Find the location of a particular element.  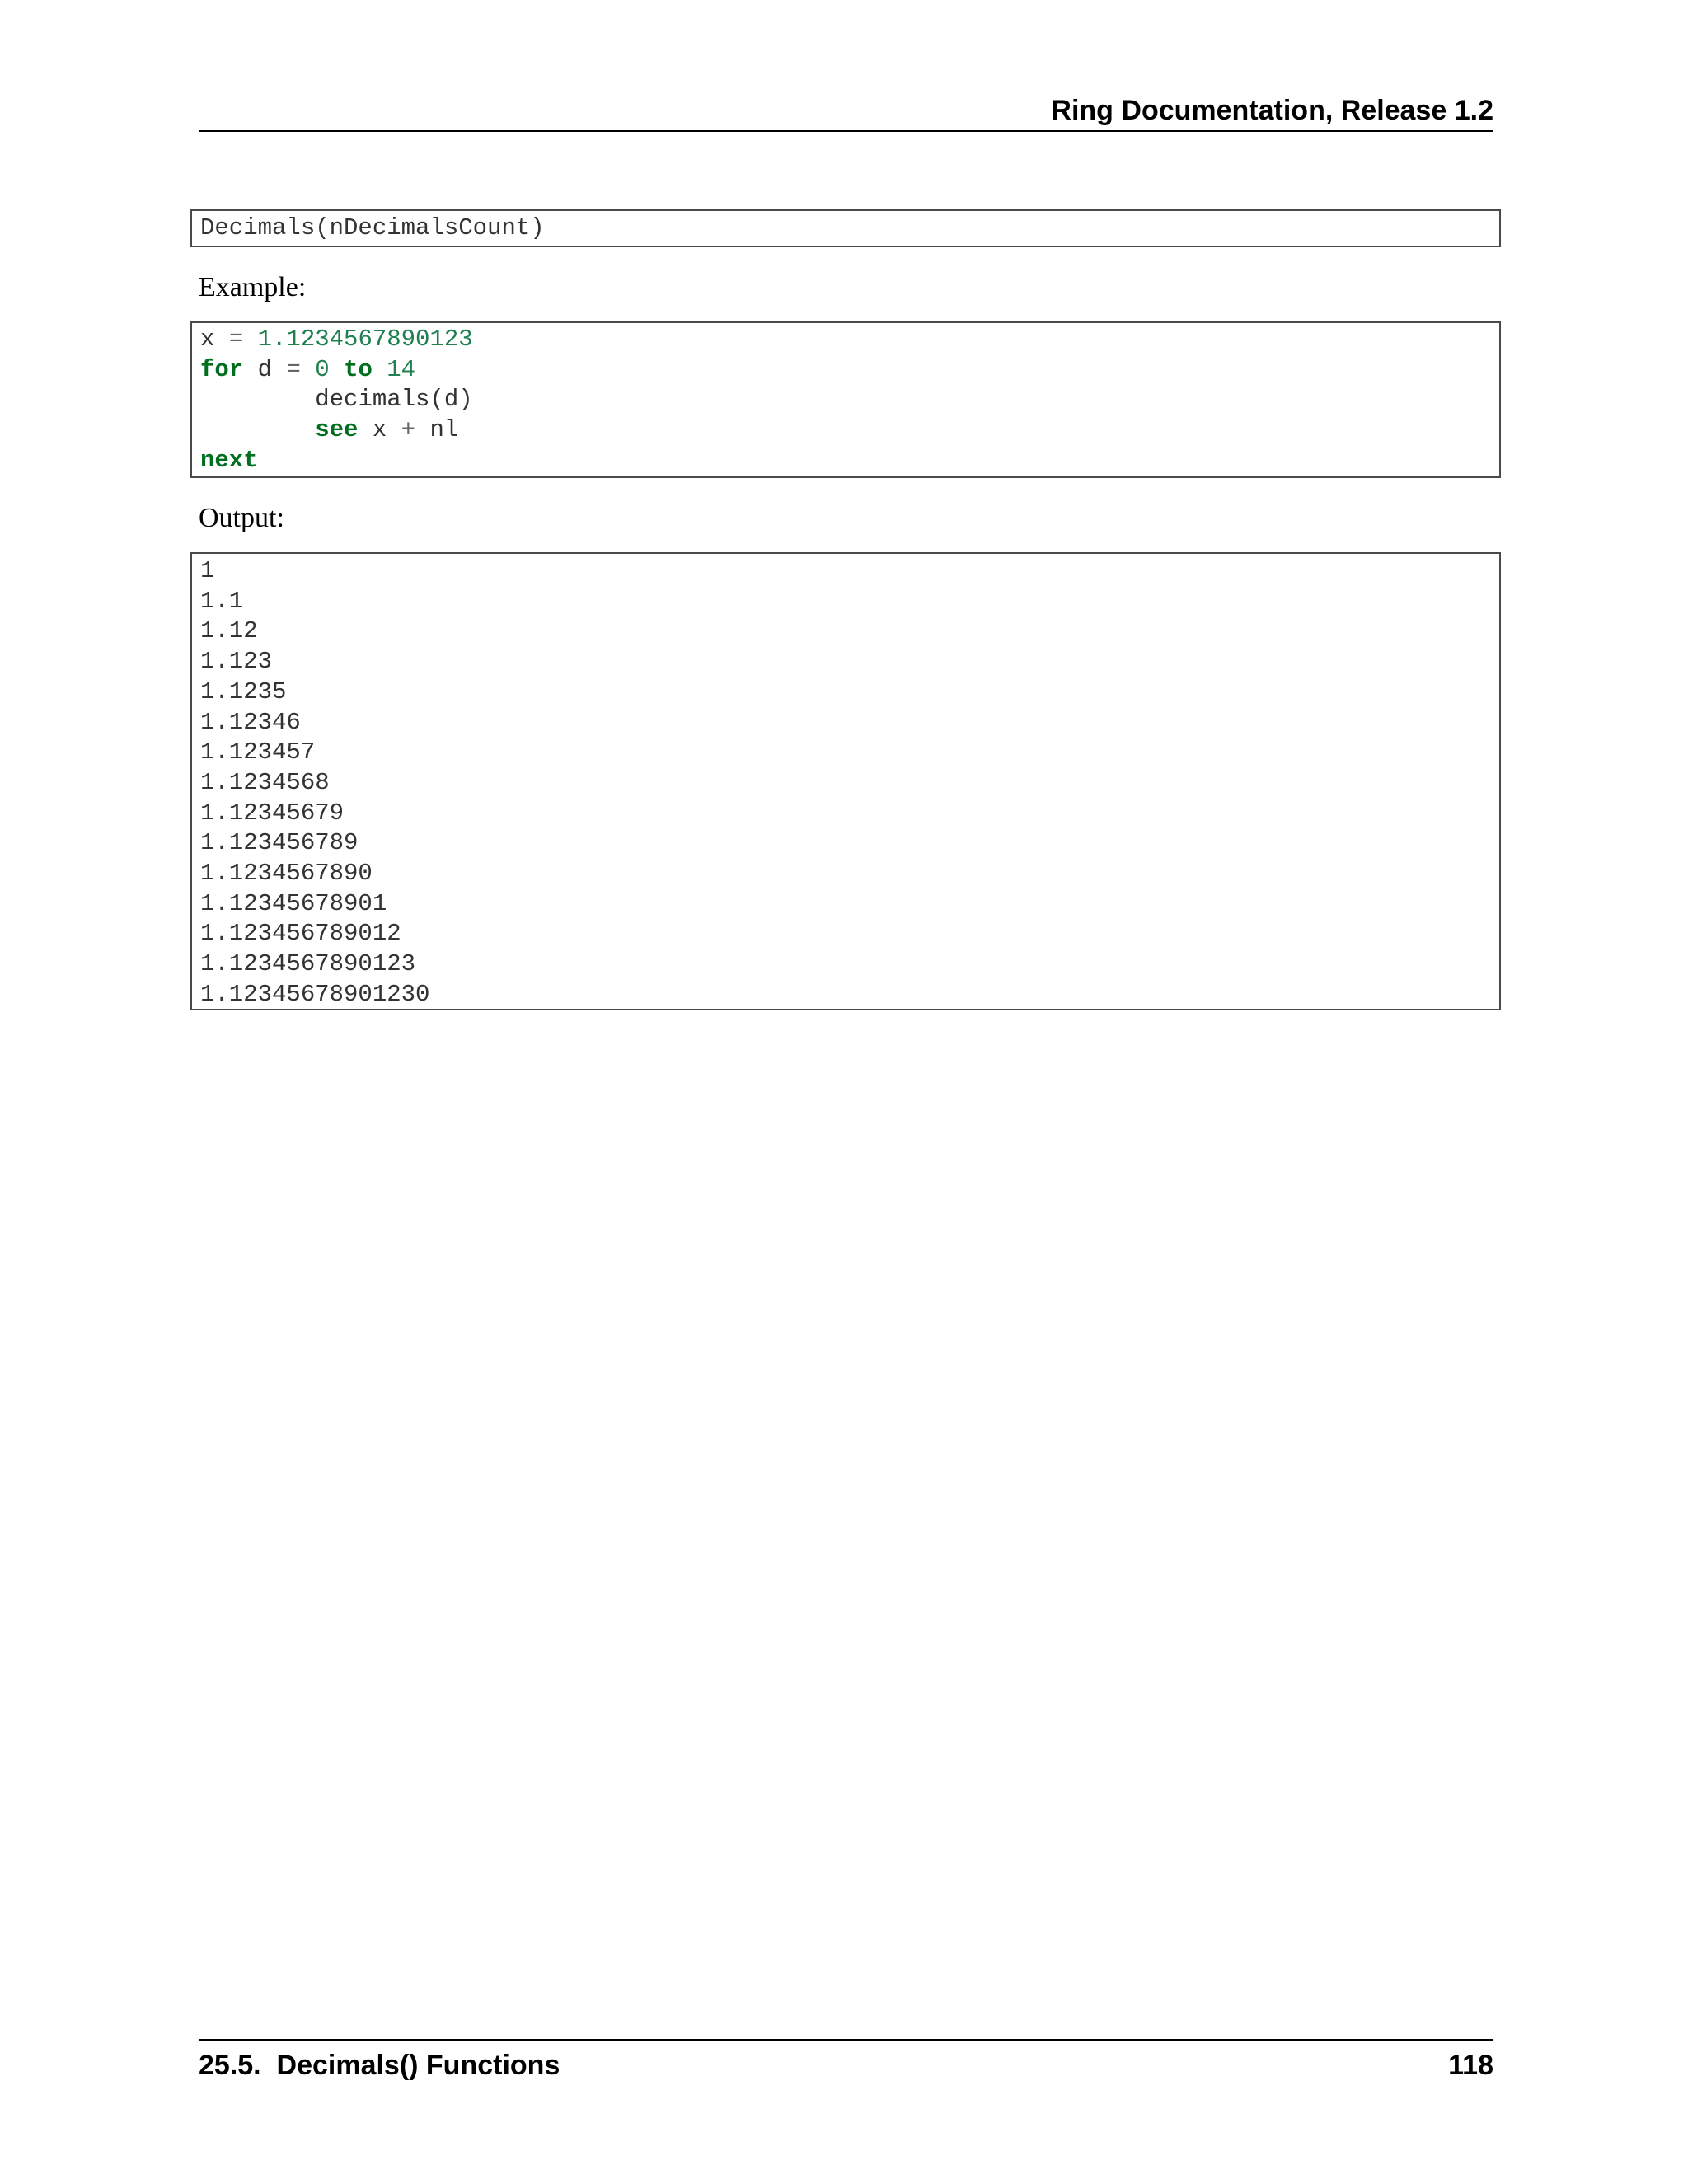

code-token: 14 is located at coordinates (401, 369).